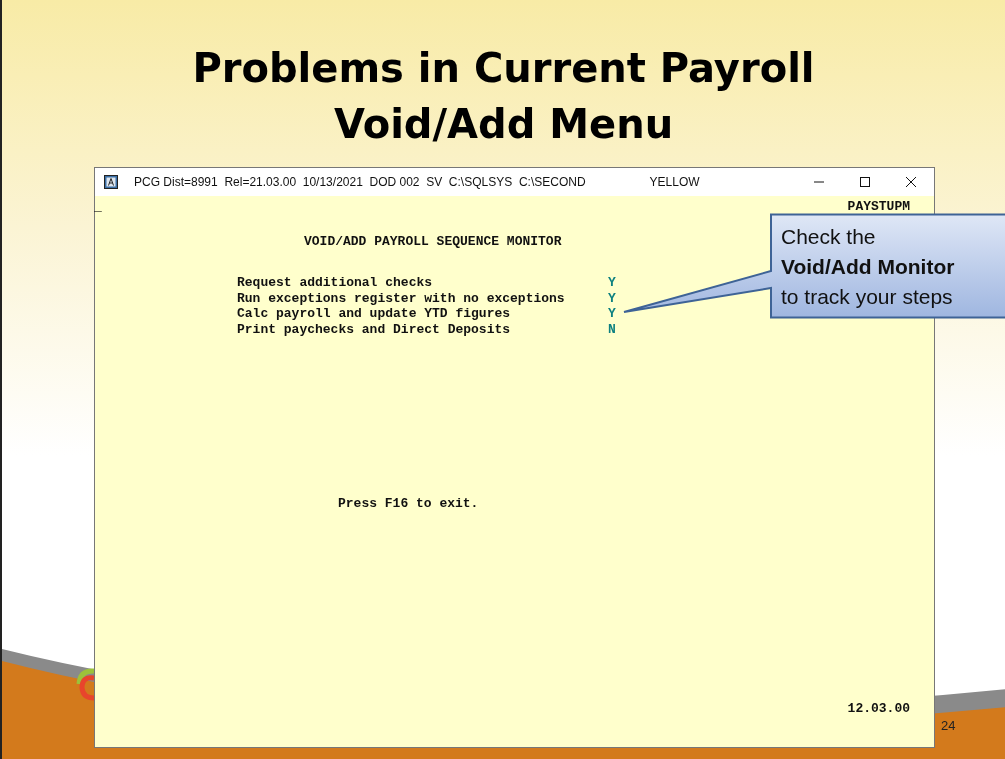 The image size is (1005, 759). Describe the element at coordinates (111, 182) in the screenshot. I see `app-icon` at that location.